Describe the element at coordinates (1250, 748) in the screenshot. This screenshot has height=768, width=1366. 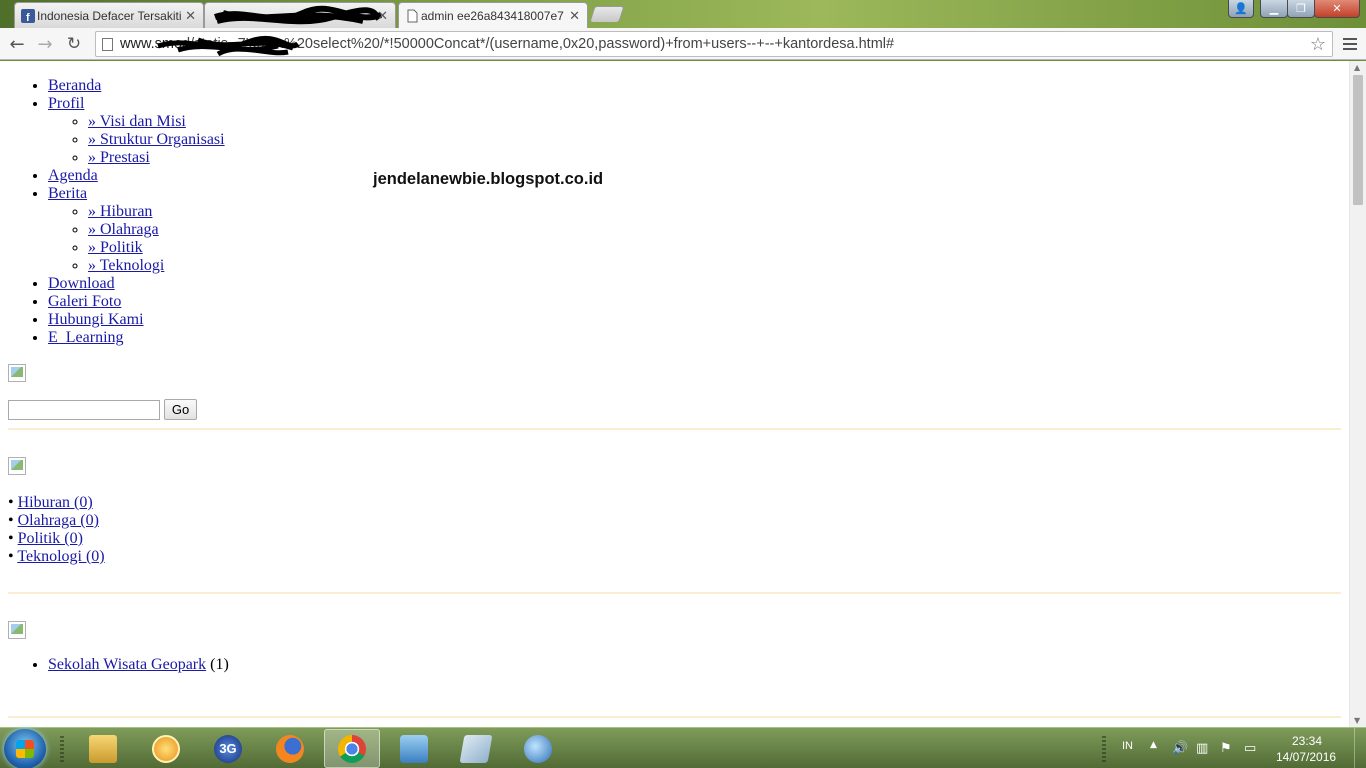
I see `display-icon: ▭` at that location.